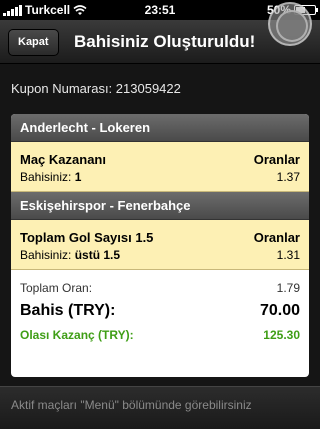 The height and width of the screenshot is (429, 320). Describe the element at coordinates (70, 255) in the screenshot. I see `bet-selection: Bahisiniz: üstü 1.5` at that location.